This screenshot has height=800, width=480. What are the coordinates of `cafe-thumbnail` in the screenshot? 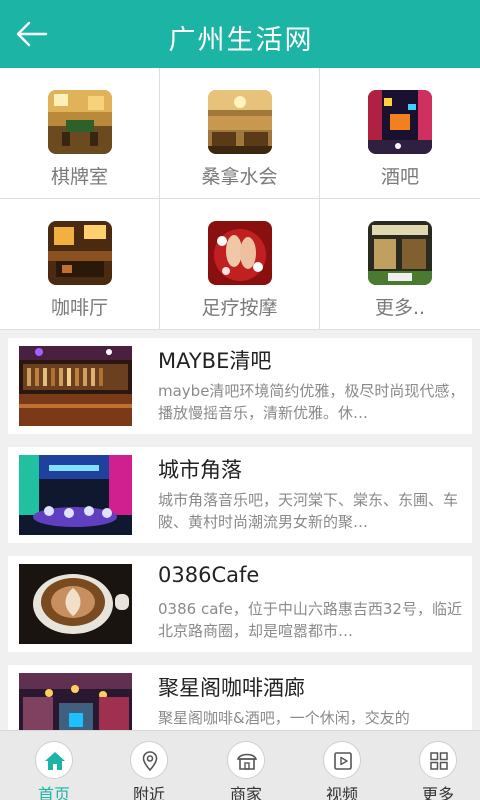 It's located at (80, 253).